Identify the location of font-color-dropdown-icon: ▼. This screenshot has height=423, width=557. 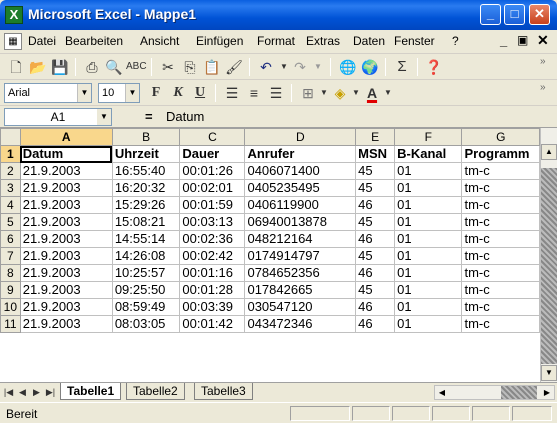
(388, 93).